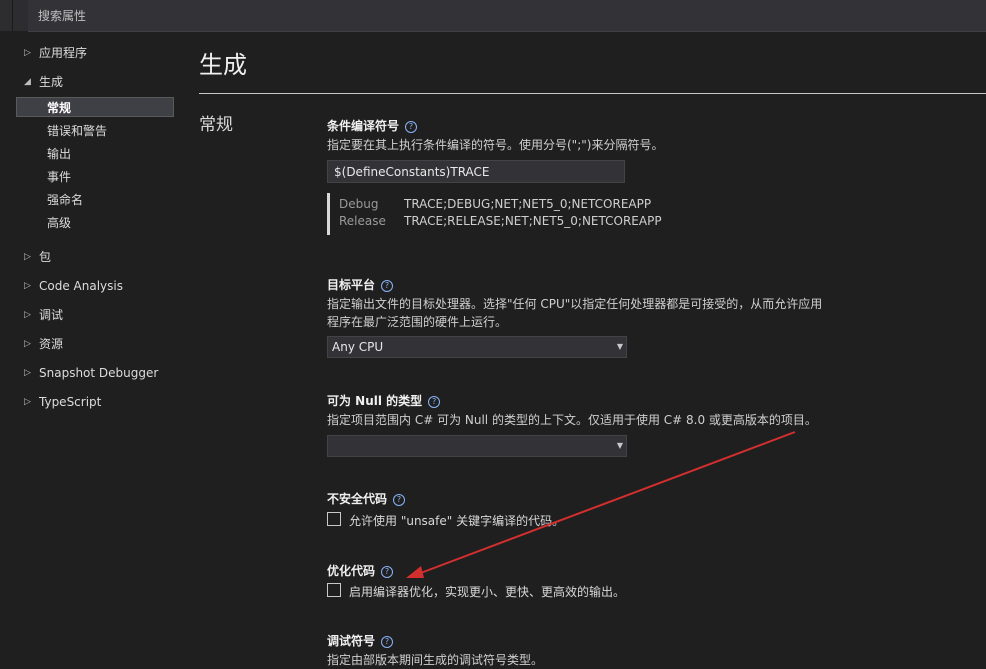  Describe the element at coordinates (606, 503) in the screenshot. I see `annotation-arrow-line` at that location.